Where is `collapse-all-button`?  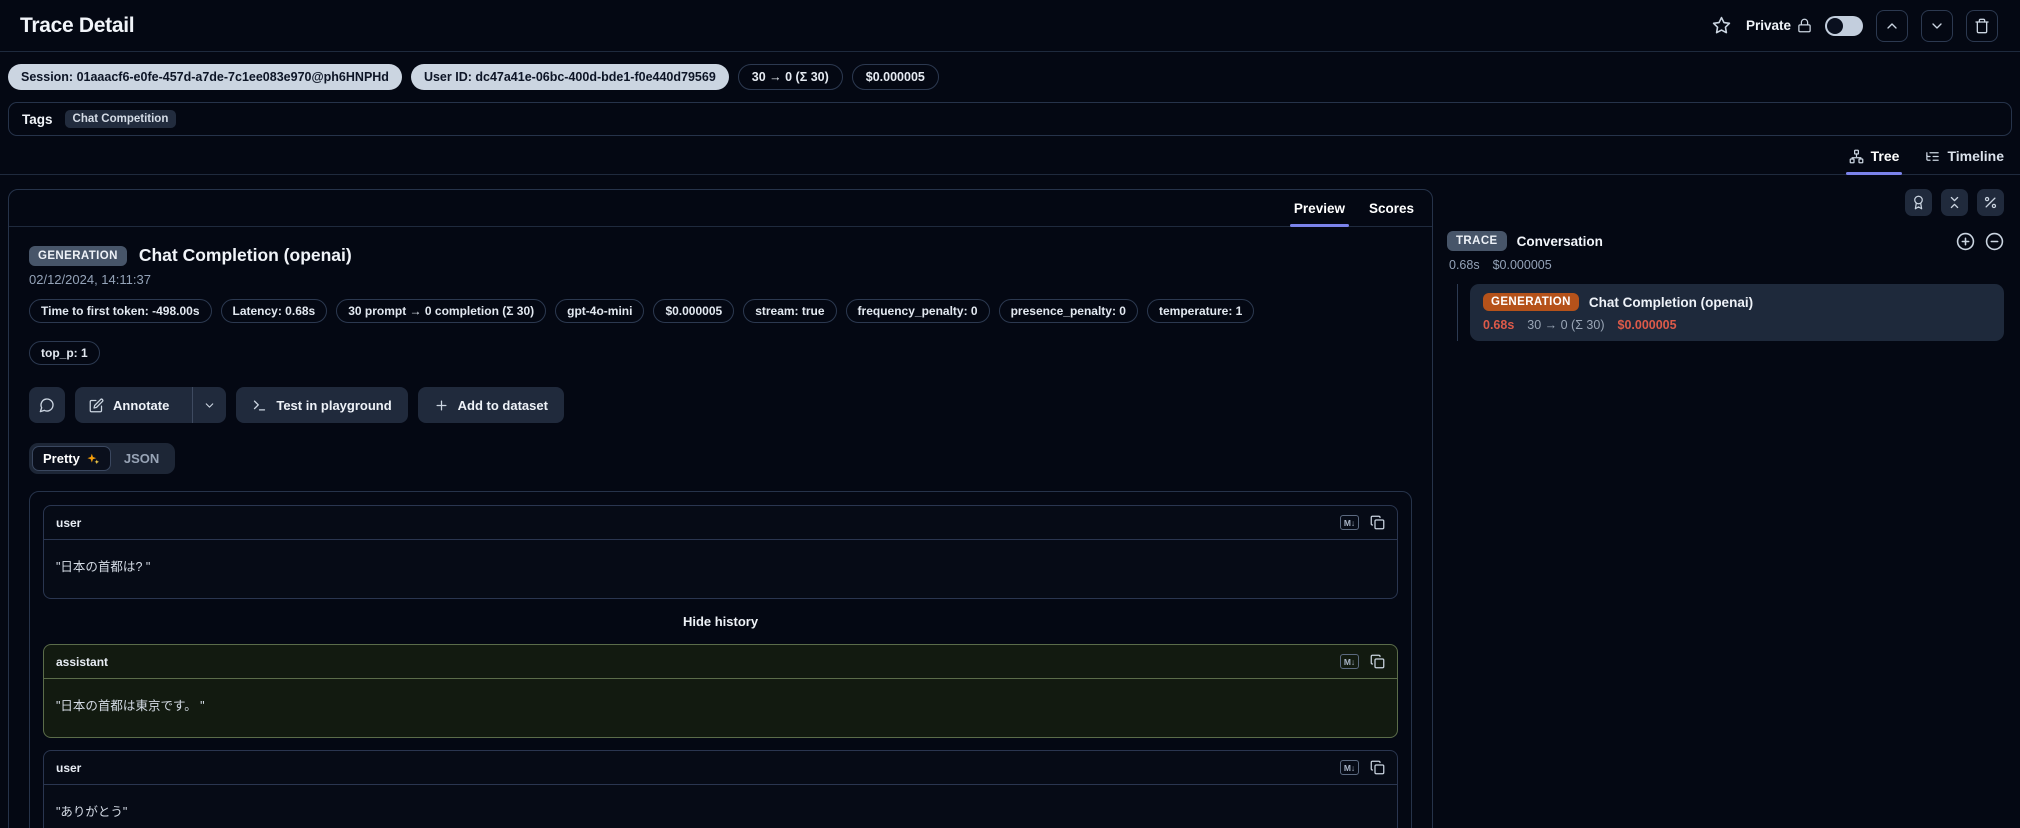
collapse-all-button is located at coordinates (1954, 202).